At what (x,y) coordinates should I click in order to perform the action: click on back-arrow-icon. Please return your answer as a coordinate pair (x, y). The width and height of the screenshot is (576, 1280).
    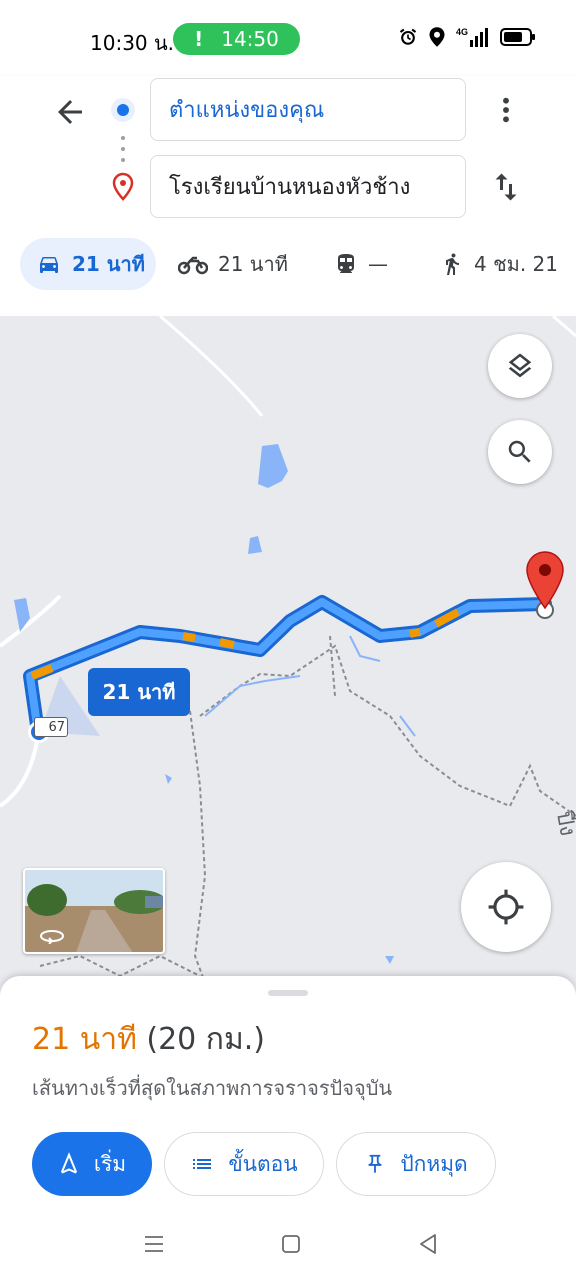
    Looking at the image, I should click on (70, 112).